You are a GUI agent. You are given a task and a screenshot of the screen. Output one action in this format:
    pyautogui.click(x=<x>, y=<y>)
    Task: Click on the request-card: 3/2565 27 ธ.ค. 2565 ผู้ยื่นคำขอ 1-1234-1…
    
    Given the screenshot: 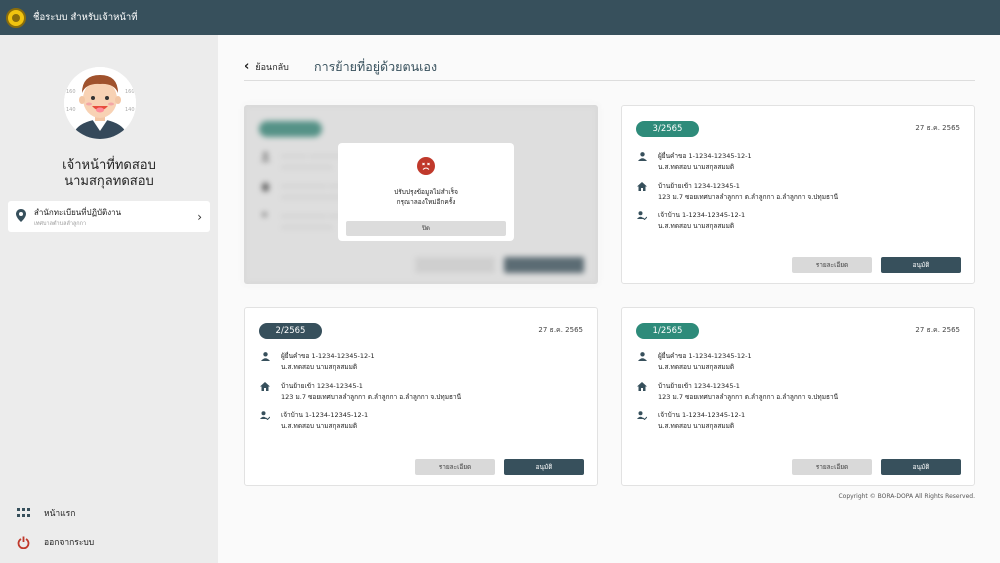 What is the action you would take?
    pyautogui.click(x=798, y=194)
    